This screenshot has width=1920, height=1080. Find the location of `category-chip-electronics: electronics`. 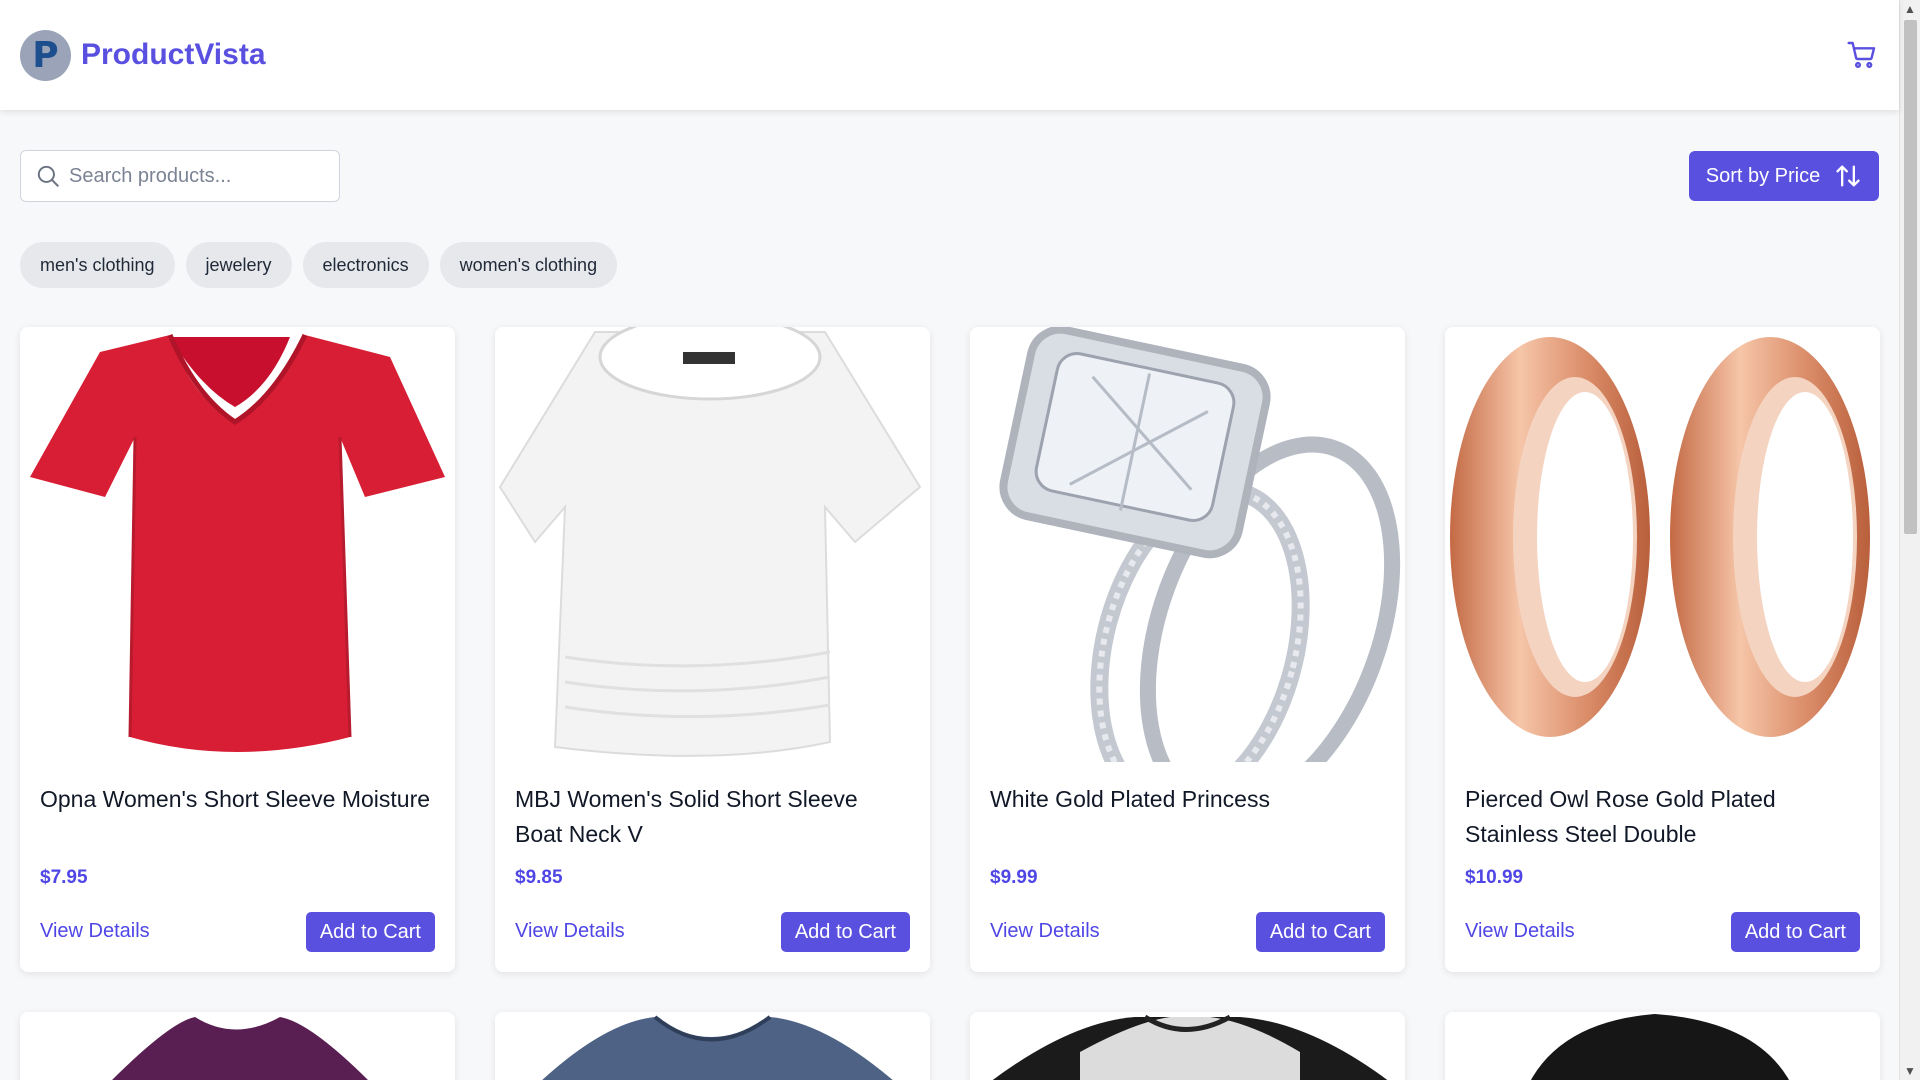

category-chip-electronics: electronics is located at coordinates (365, 265).